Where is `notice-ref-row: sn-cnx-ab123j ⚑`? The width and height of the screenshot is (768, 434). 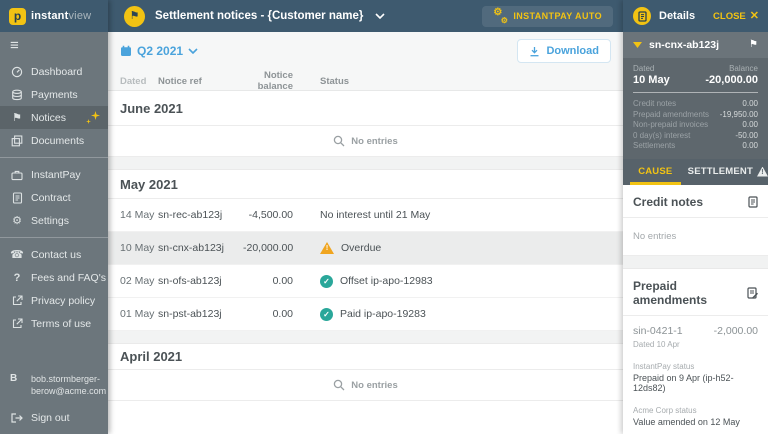 notice-ref-row: sn-cnx-ab123j ⚑ is located at coordinates (695, 45).